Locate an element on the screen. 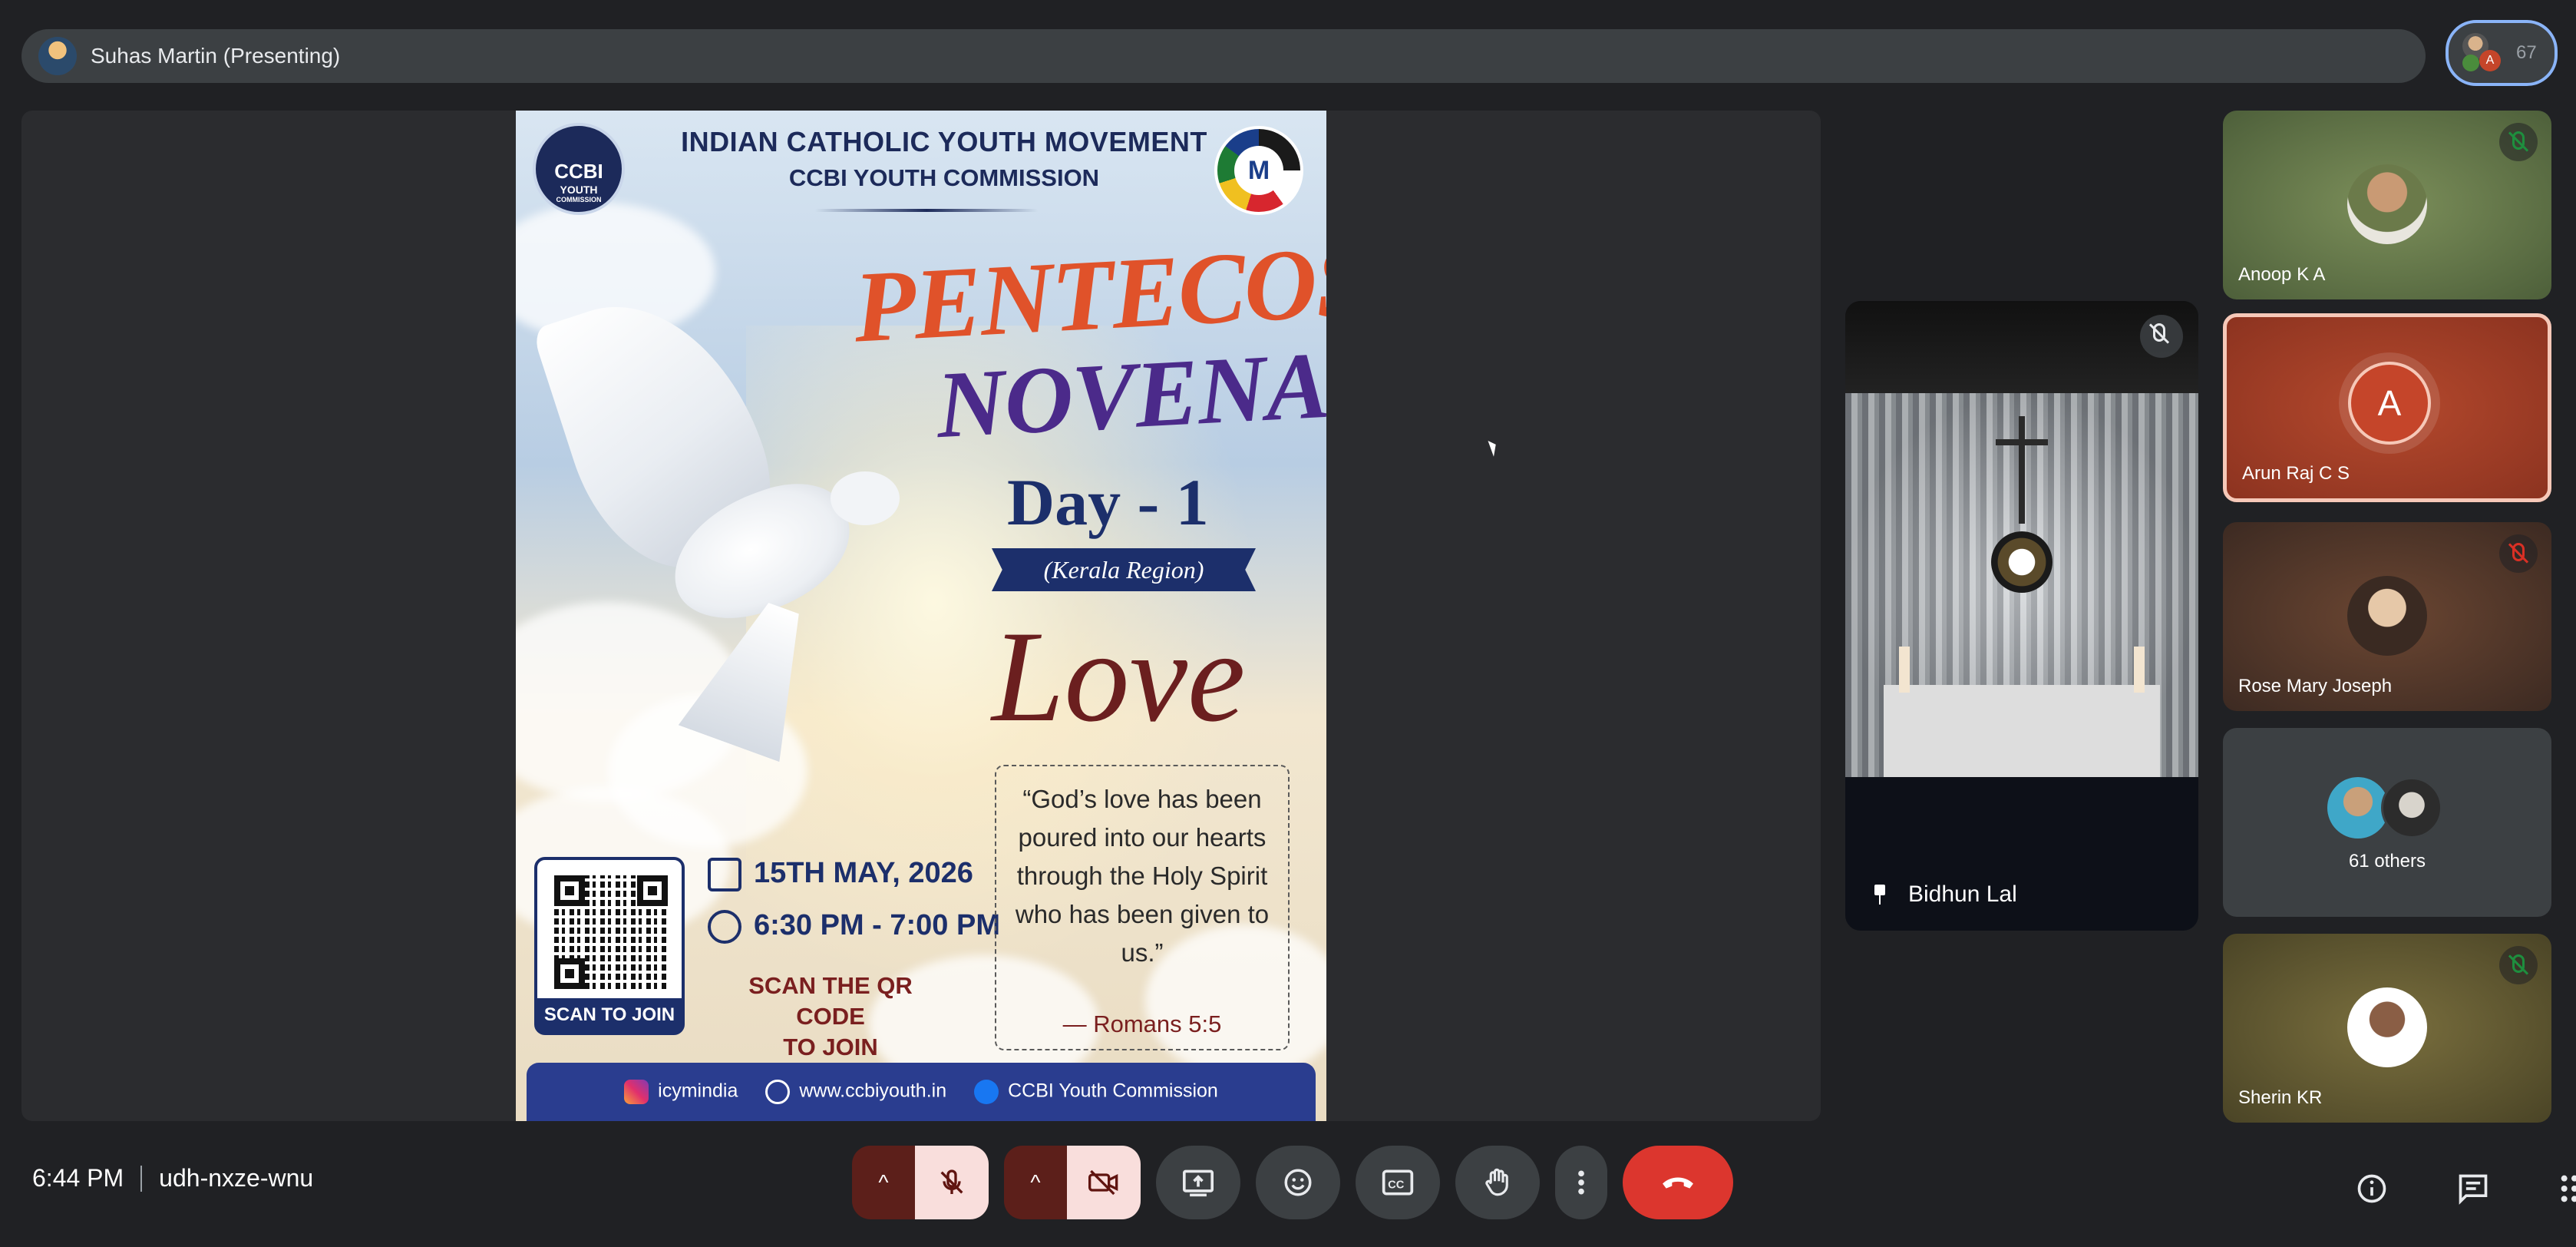 The height and width of the screenshot is (1247, 2576). meeting-time: 6:44 PM is located at coordinates (78, 1178).